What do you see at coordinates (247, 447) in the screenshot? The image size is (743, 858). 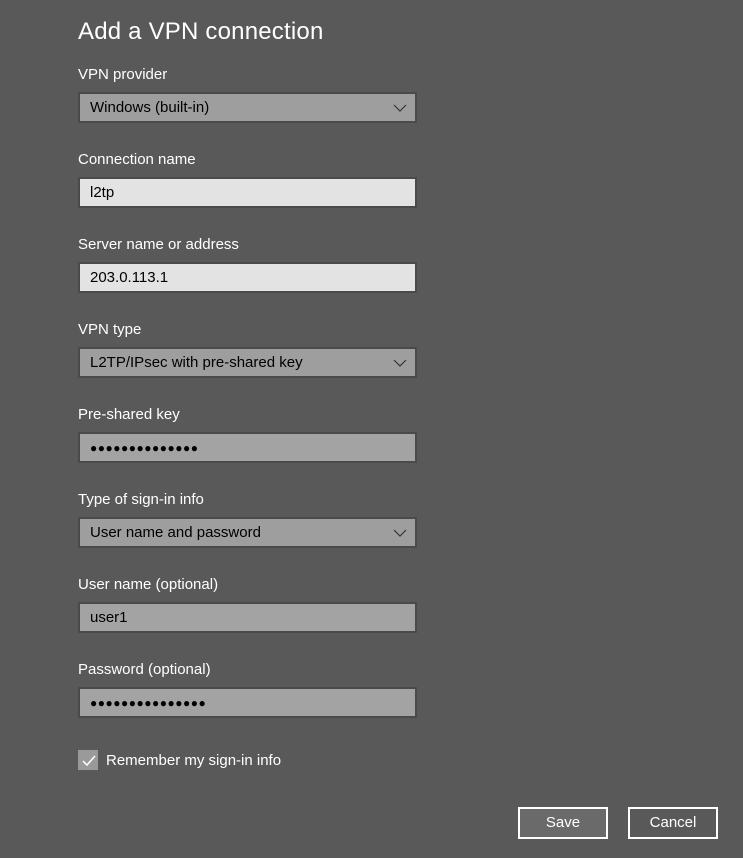 I see `pre-shared-key-input: ●●●●●●●●●●●●●●` at bounding box center [247, 447].